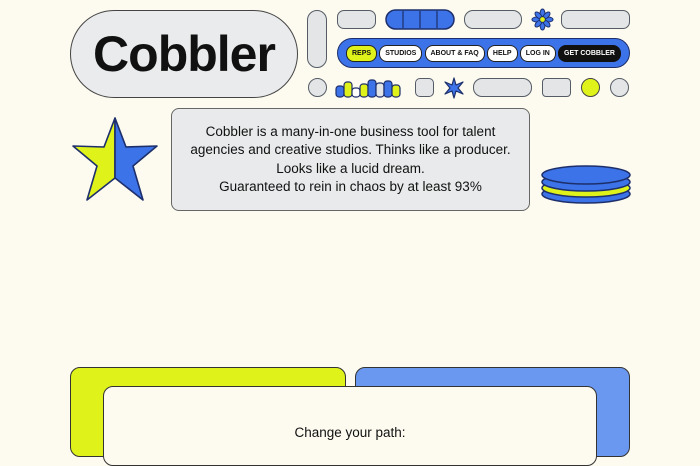 This screenshot has width=700, height=466. I want to click on brand-name: Cobbler, so click(184, 54).